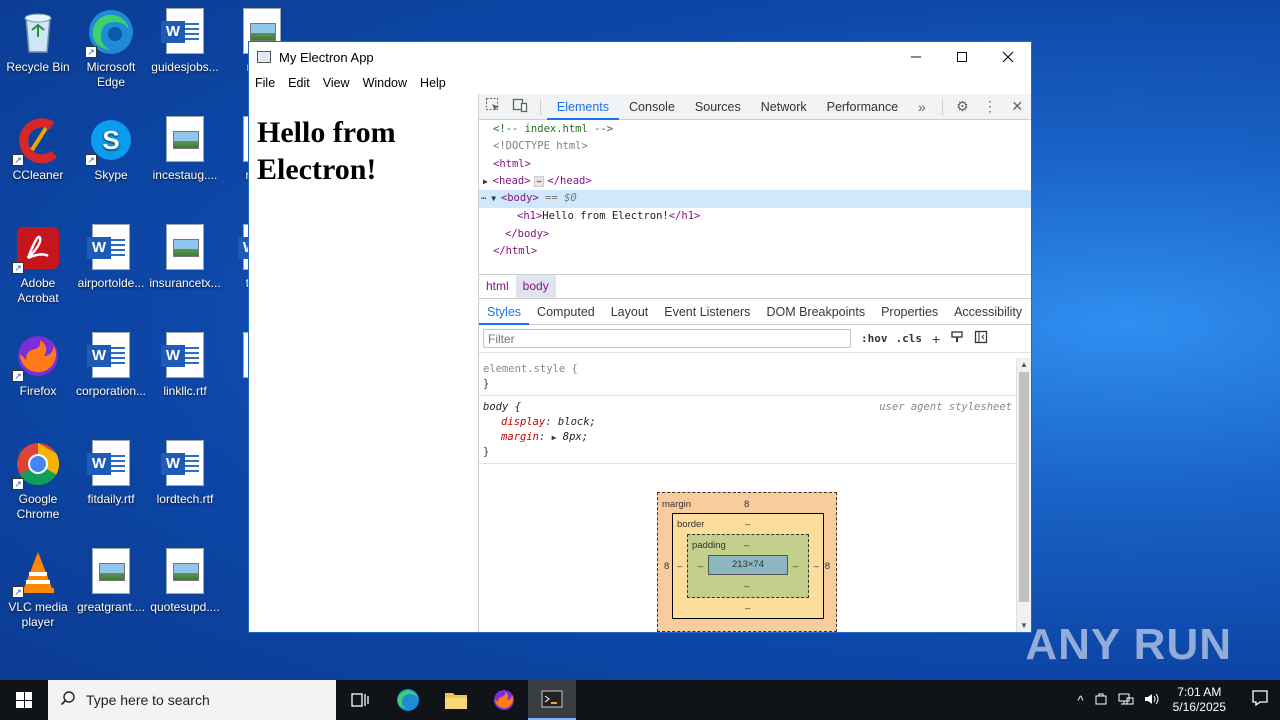  I want to click on menu-edit: Edit, so click(299, 83).